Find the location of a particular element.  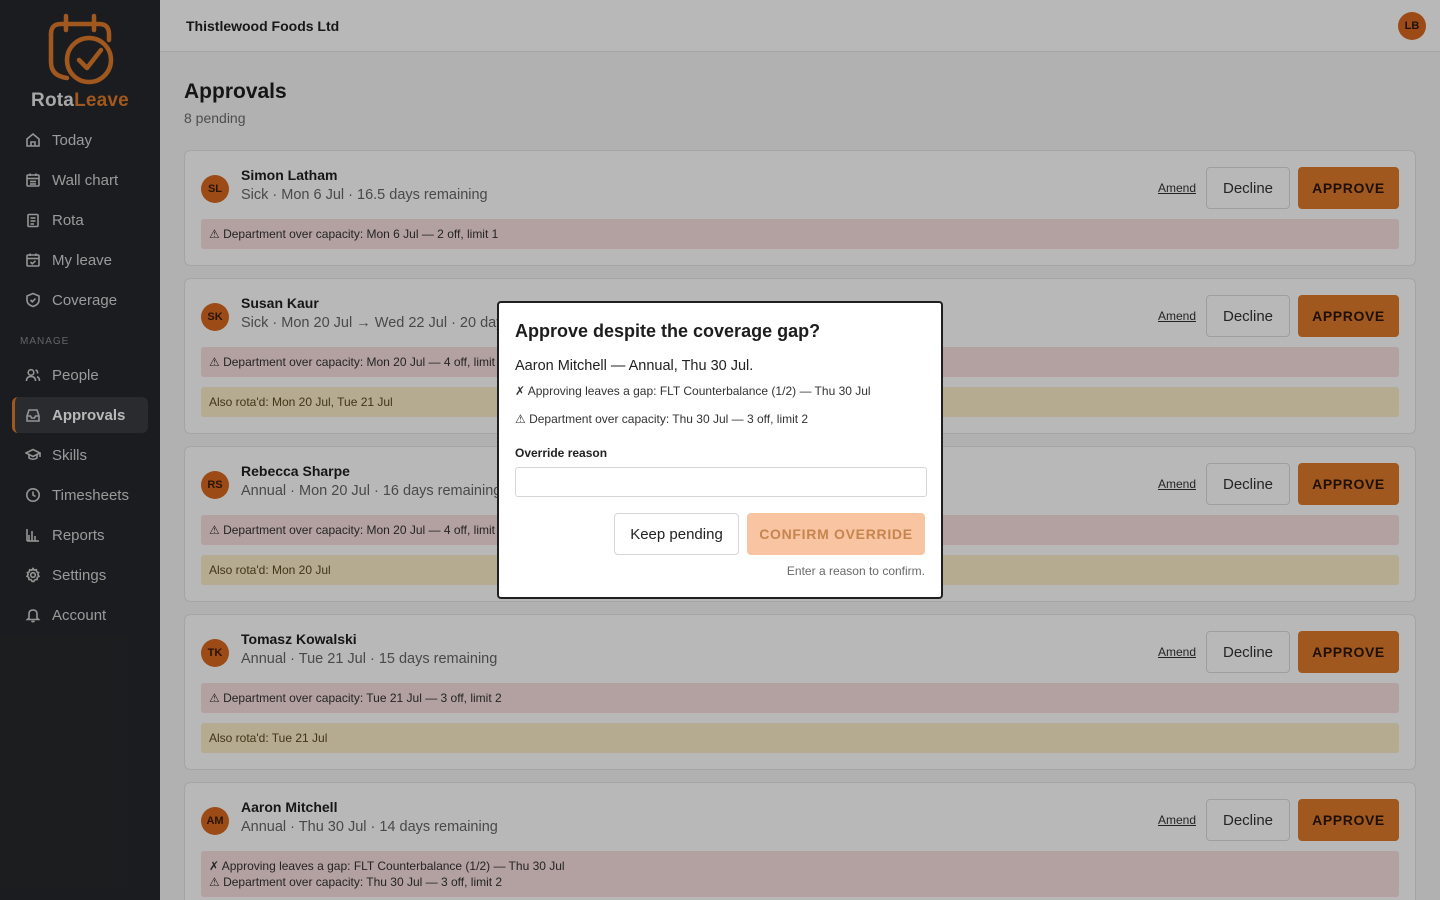

confirm-override-button: CONFIRM OVERRIDE is located at coordinates (836, 534).